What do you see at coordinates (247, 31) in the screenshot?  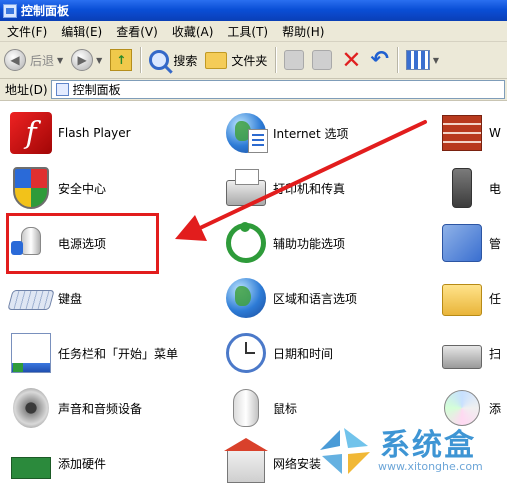 I see `menu-tools: 工具(T)` at bounding box center [247, 31].